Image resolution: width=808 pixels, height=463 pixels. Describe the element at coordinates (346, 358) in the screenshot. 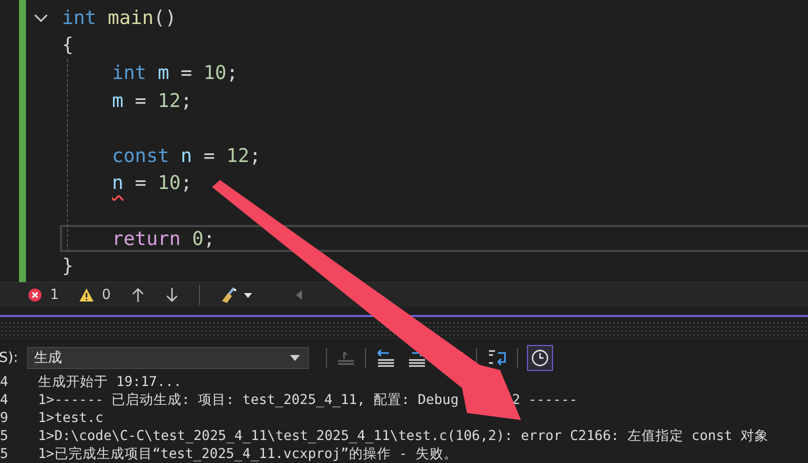

I see `go-to-line-icon` at that location.